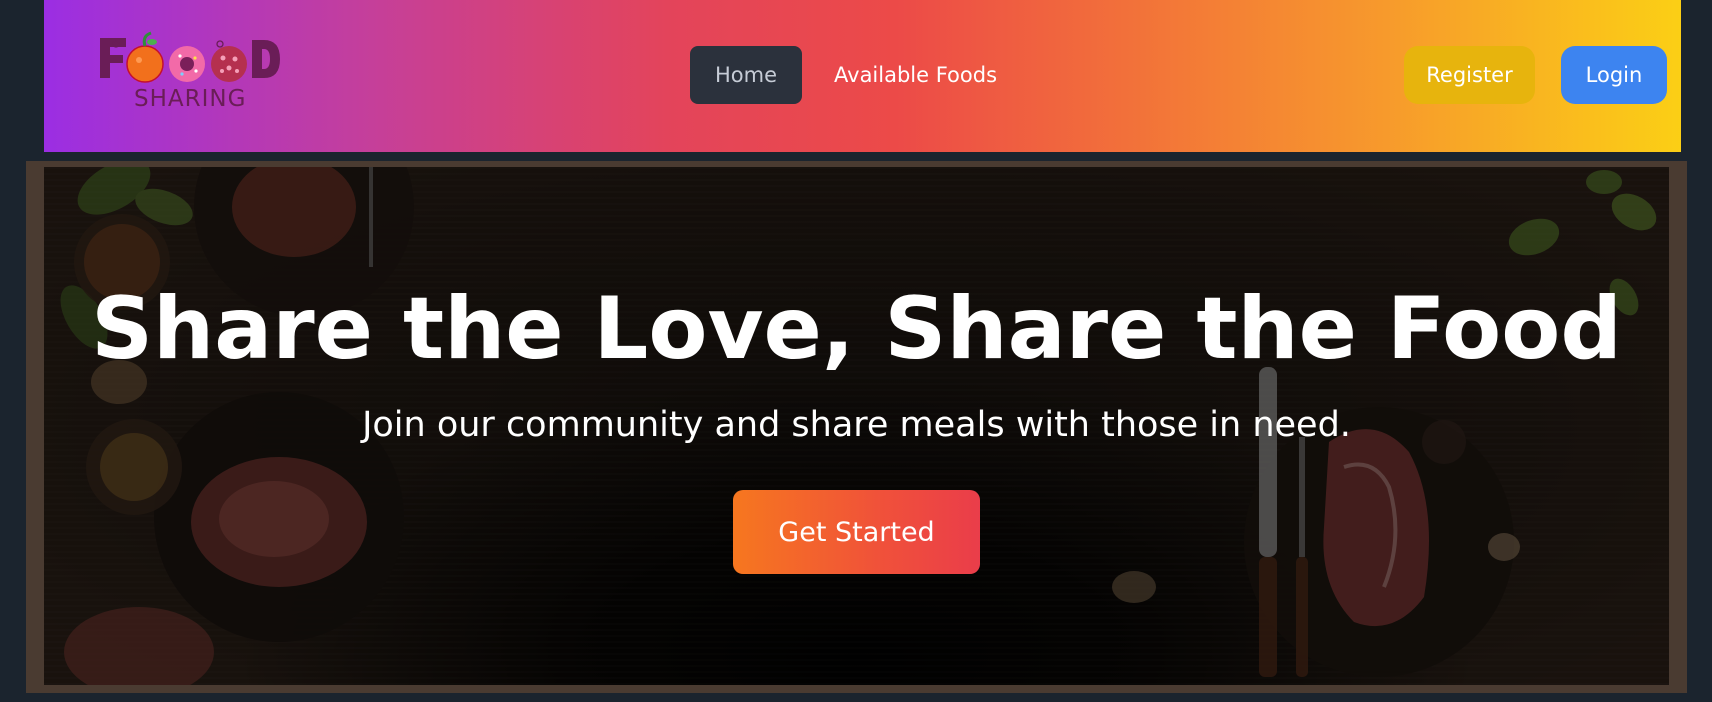 This screenshot has width=1712, height=702. I want to click on register-button: Register, so click(1469, 75).